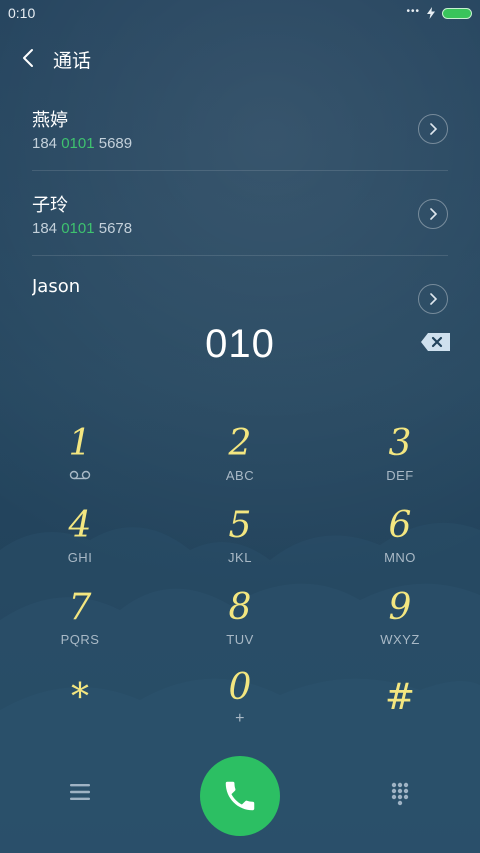 This screenshot has width=480, height=853. I want to click on key-star: *, so click(80, 715).